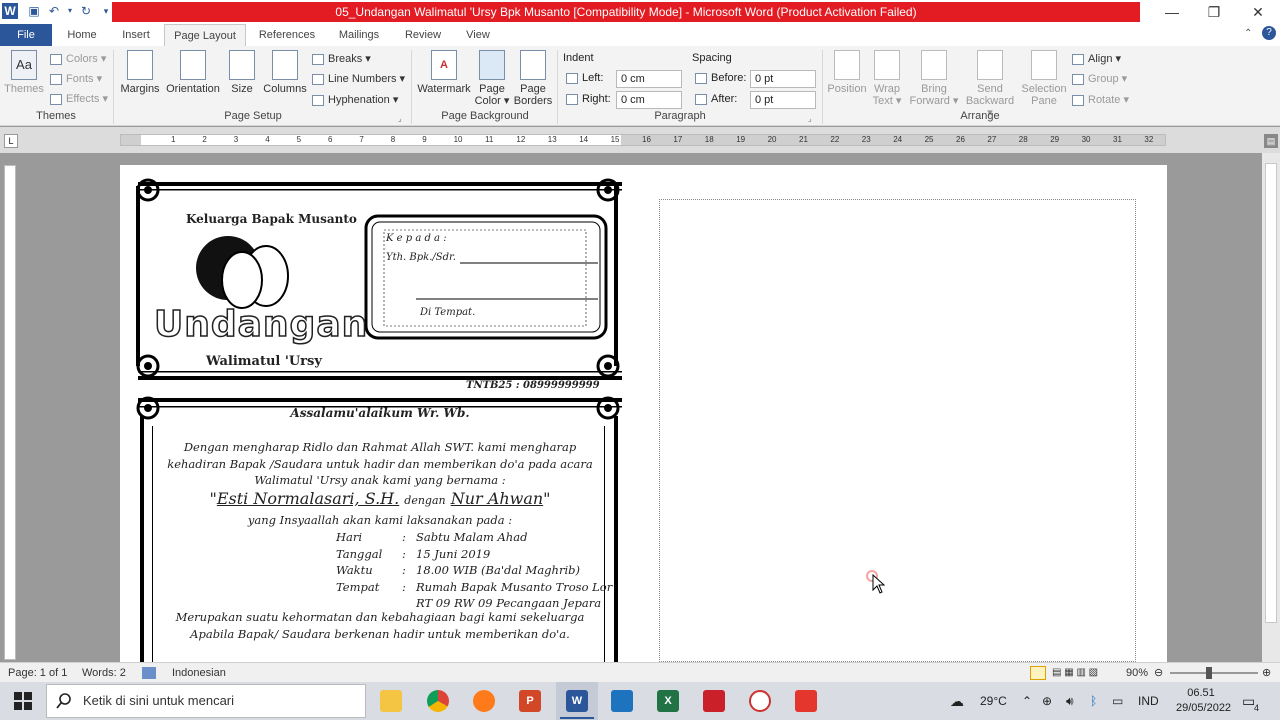  Describe the element at coordinates (847, 72) in the screenshot. I see `position-button: Position` at that location.